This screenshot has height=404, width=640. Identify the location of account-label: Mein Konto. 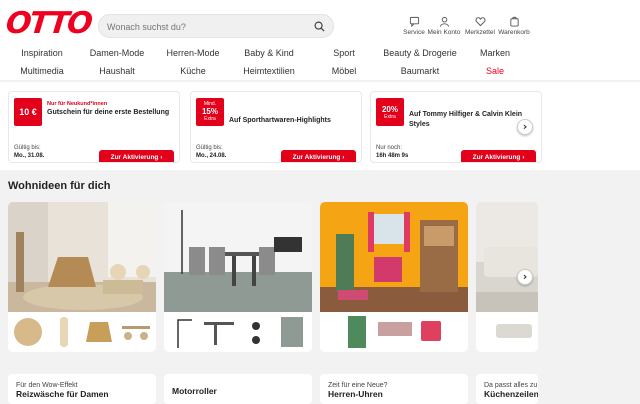
(444, 32).